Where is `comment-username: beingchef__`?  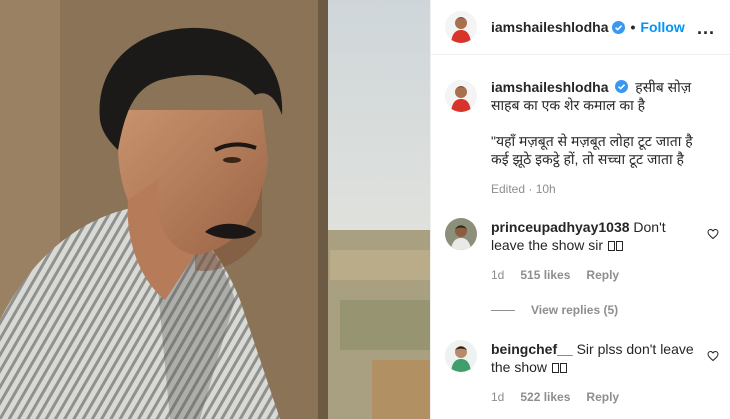
comment-username: beingchef__ is located at coordinates (532, 349).